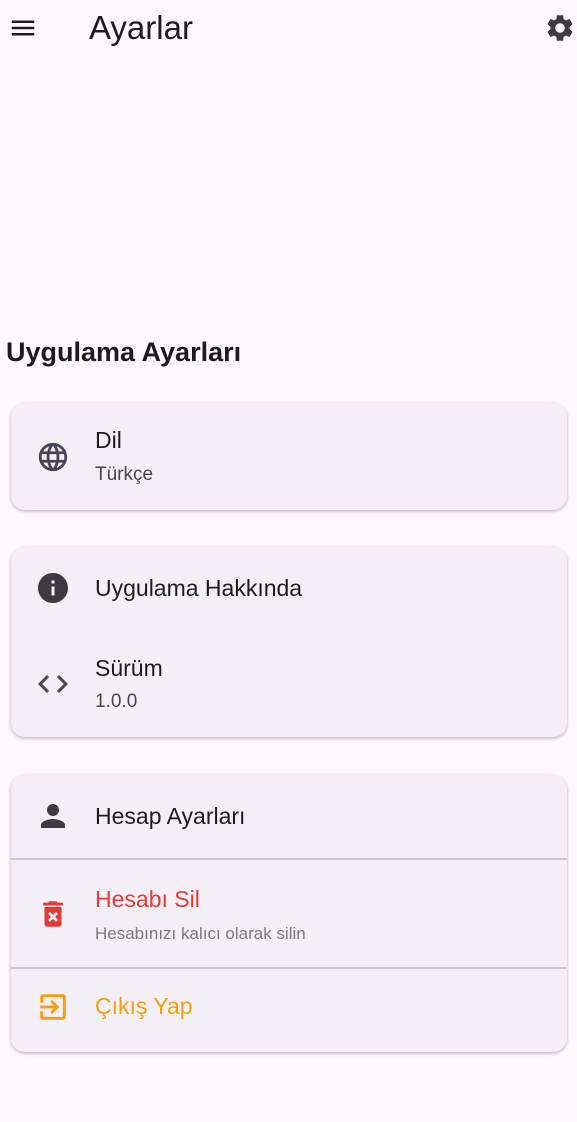 This screenshot has width=577, height=1122. Describe the element at coordinates (289, 1010) in the screenshot. I see `logout-row: Çıkış Yap` at that location.